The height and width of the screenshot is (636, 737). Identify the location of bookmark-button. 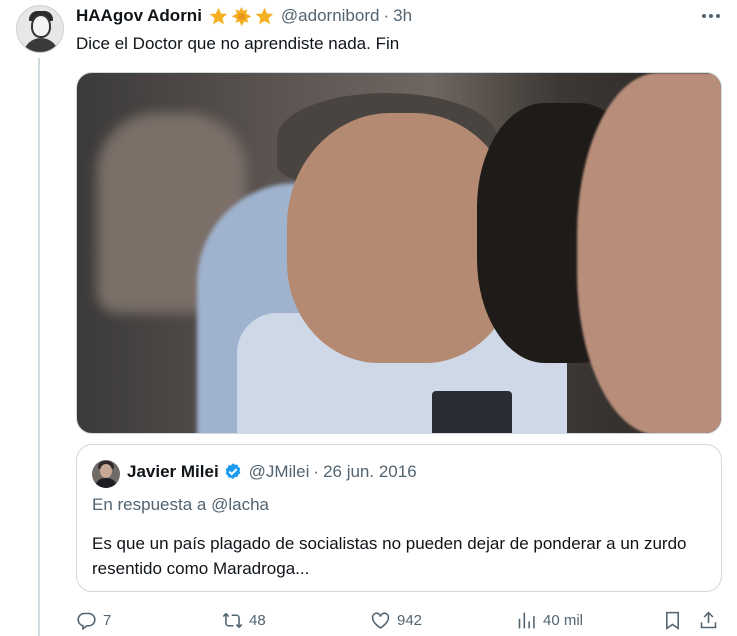
(672, 620).